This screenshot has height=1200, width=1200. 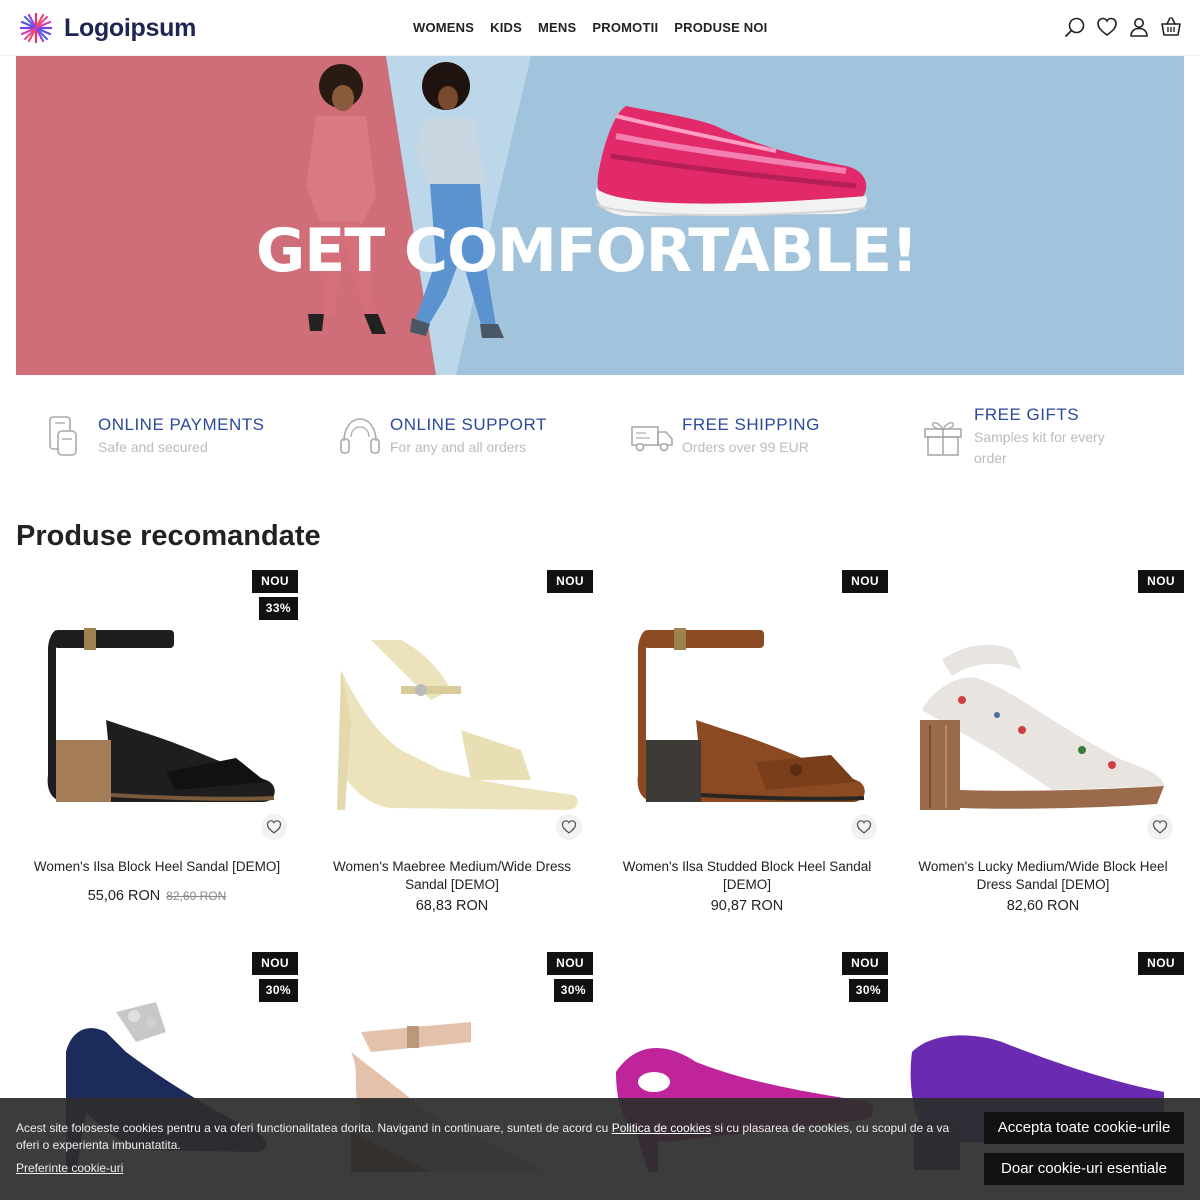 I want to click on product-price: 55,06 RON 82,60 RON, so click(x=157, y=896).